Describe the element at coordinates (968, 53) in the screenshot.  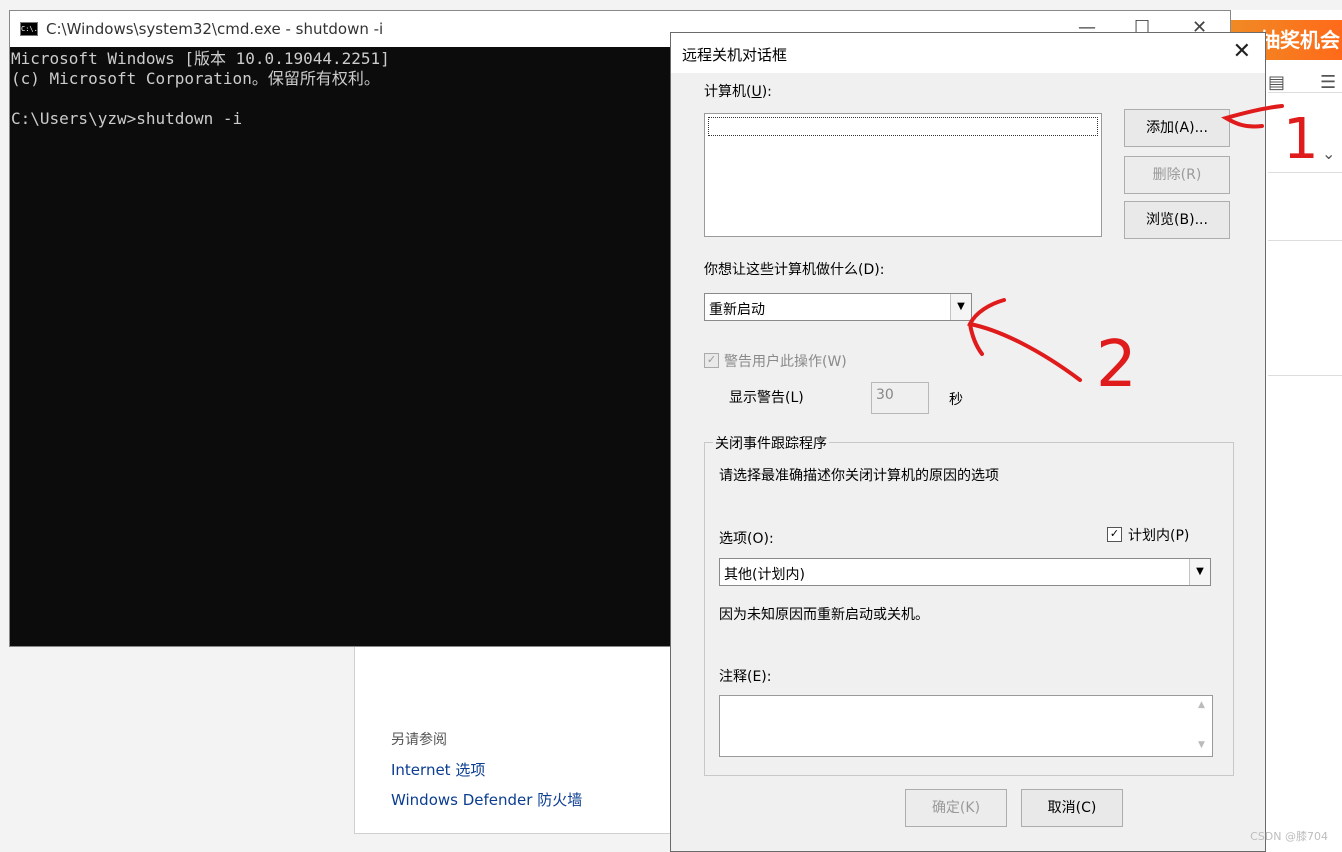
I see `dialog-title-bar: 远程关机对话框 ✕` at that location.